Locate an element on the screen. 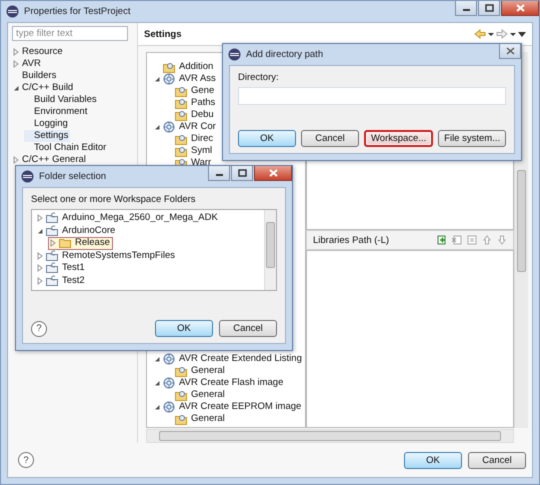  tree-item: AVR Create Flash image is located at coordinates (219, 383).